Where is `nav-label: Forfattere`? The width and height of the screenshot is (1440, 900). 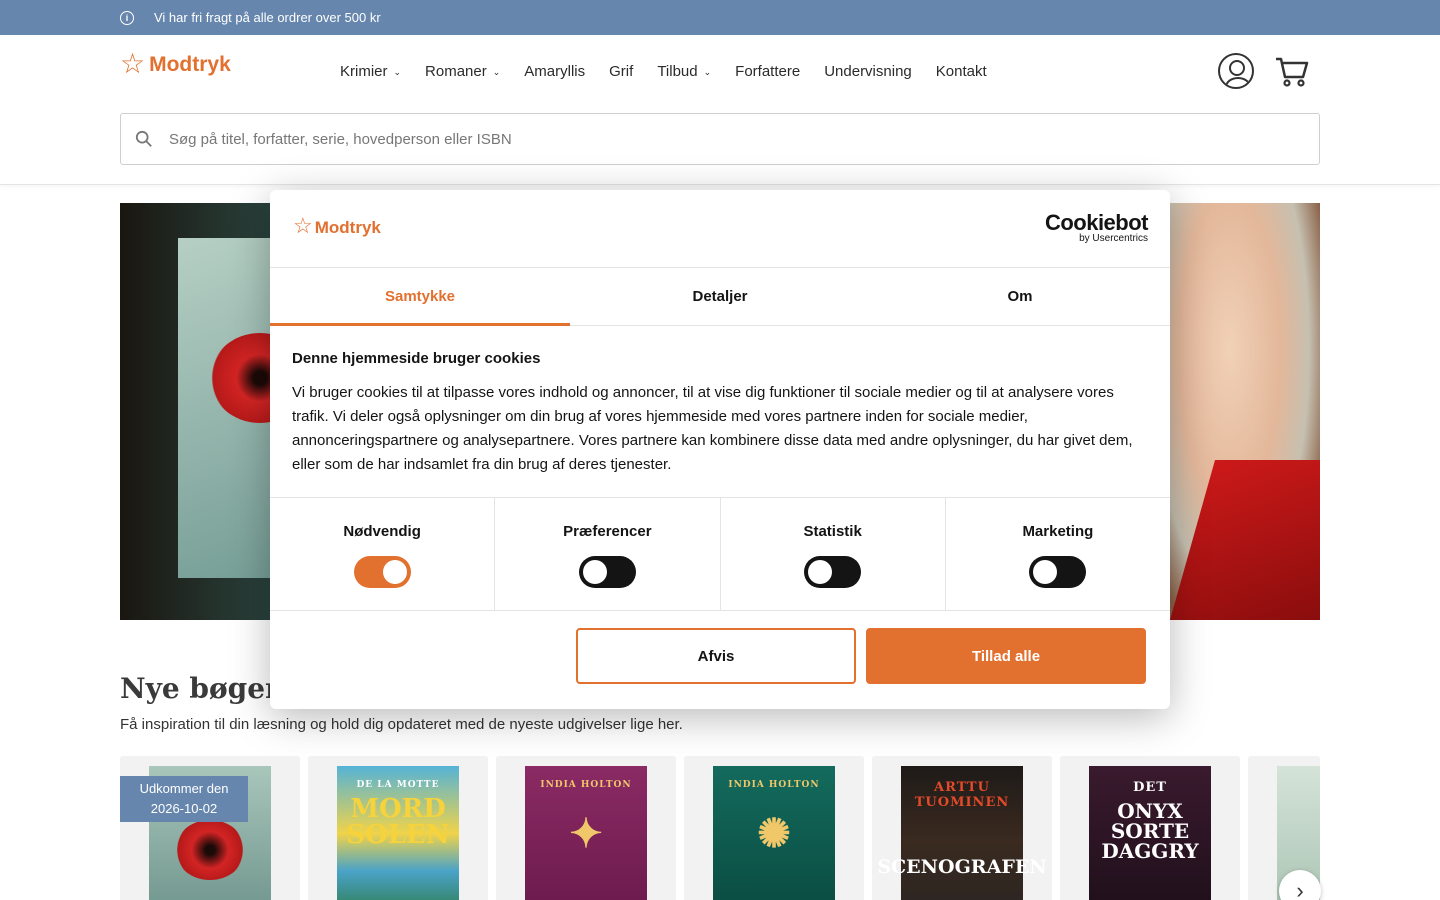 nav-label: Forfattere is located at coordinates (768, 71).